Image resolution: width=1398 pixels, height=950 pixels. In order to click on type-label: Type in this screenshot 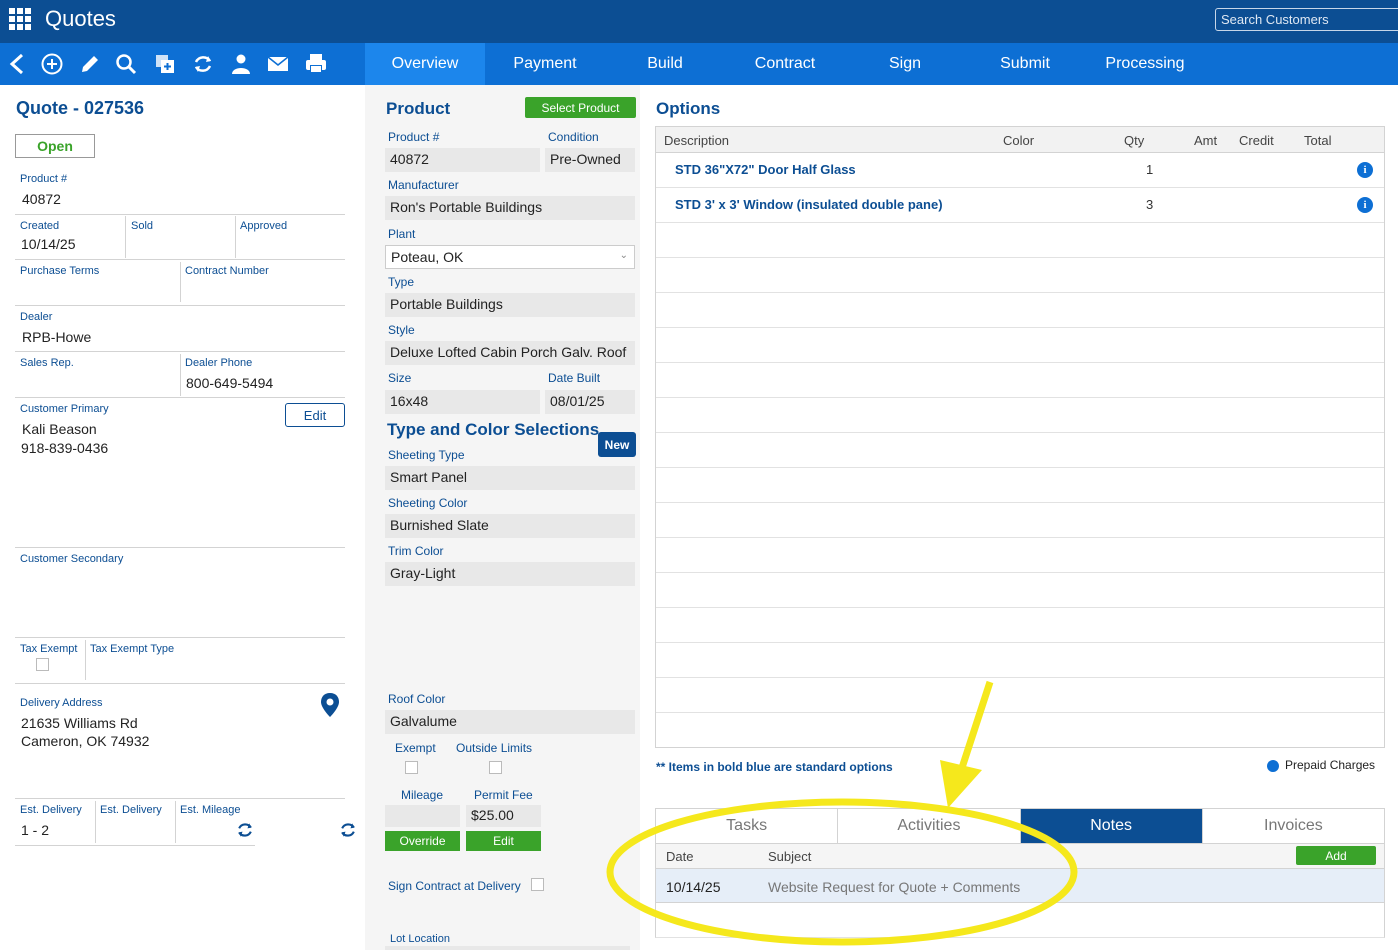, I will do `click(401, 282)`.